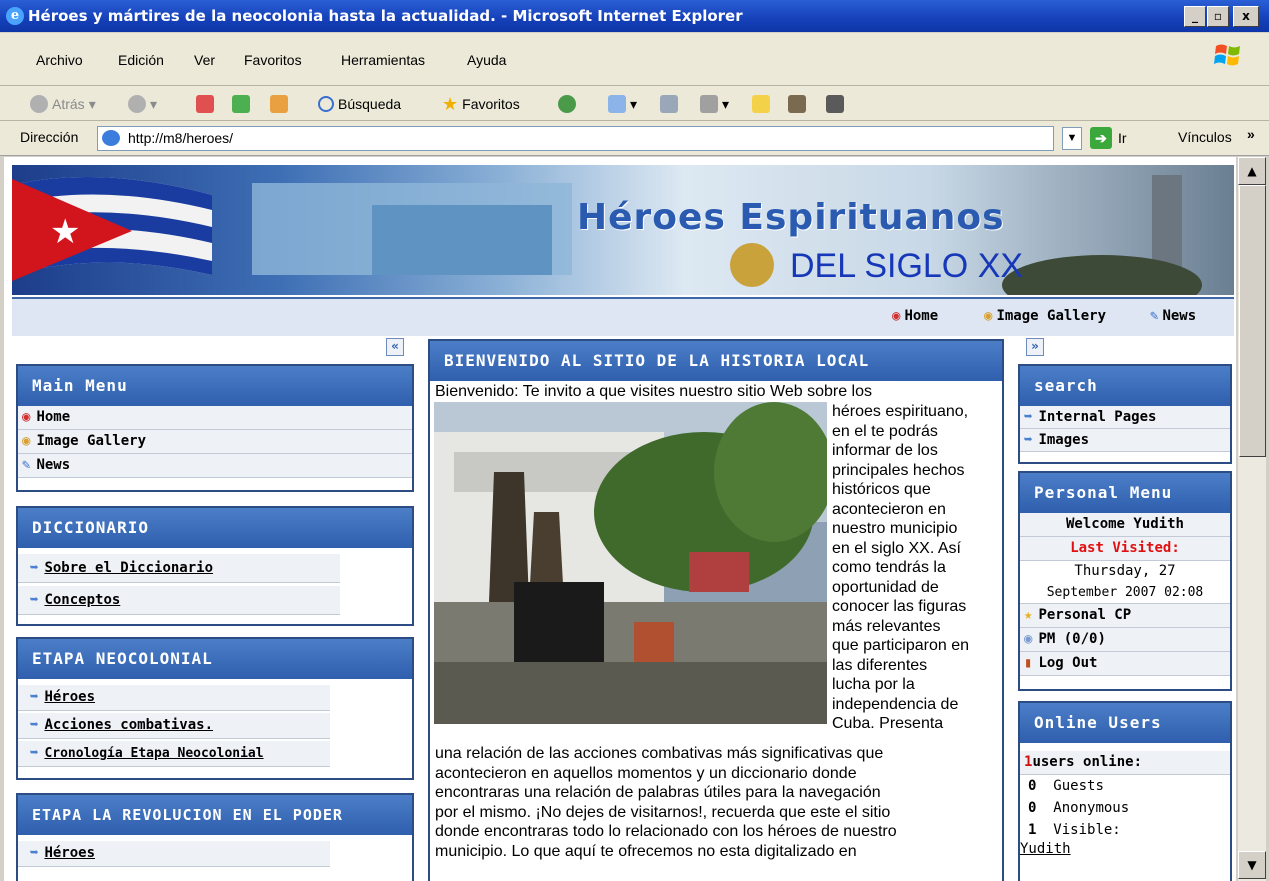 The image size is (1269, 881). Describe the element at coordinates (1246, 16) in the screenshot. I see `close-button: x` at that location.